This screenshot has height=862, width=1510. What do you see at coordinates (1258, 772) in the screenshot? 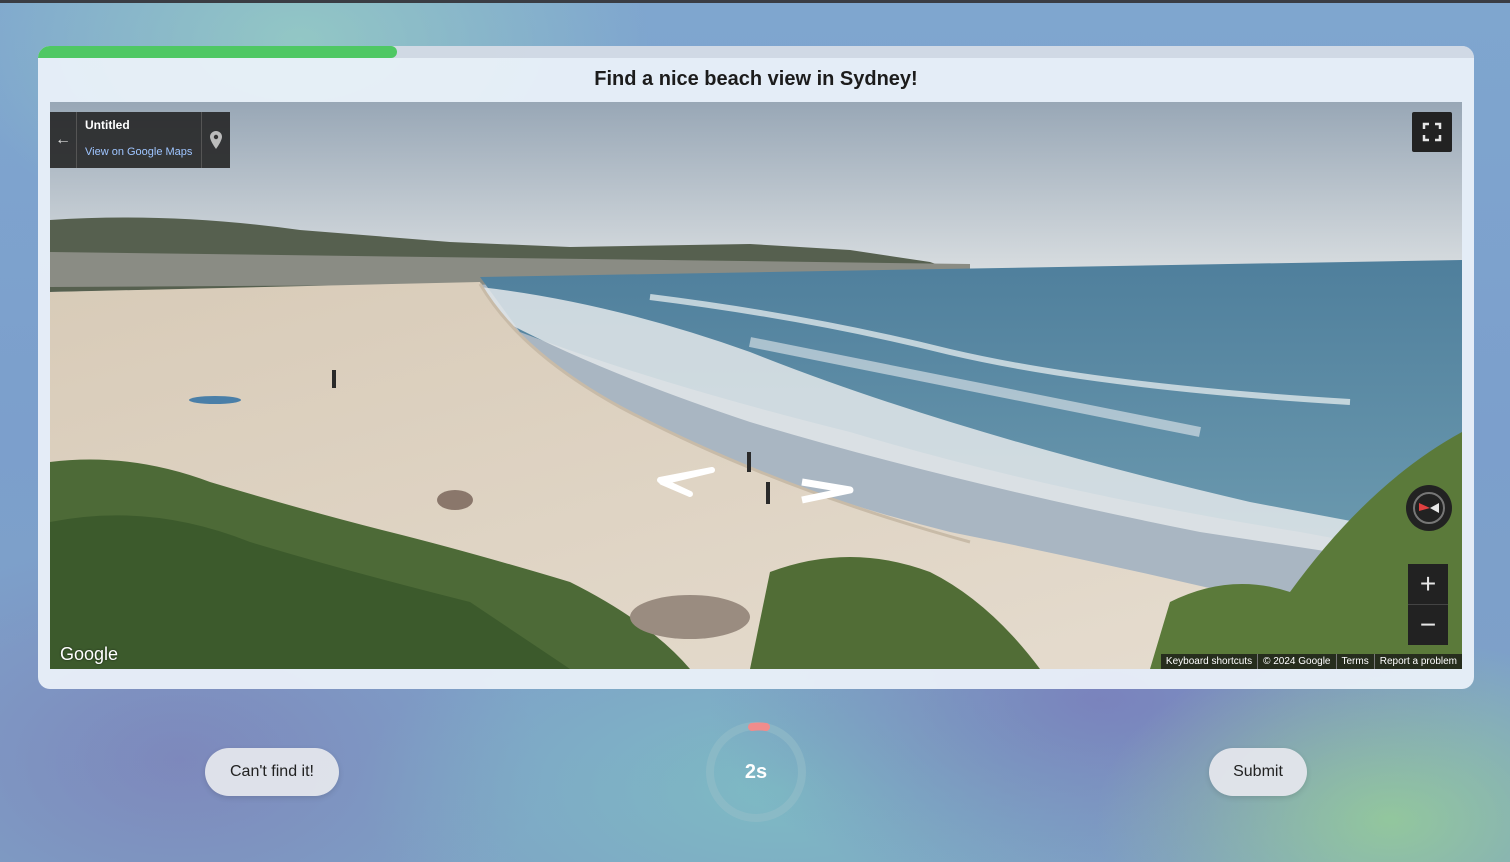
I see `submit-button: Submit` at bounding box center [1258, 772].